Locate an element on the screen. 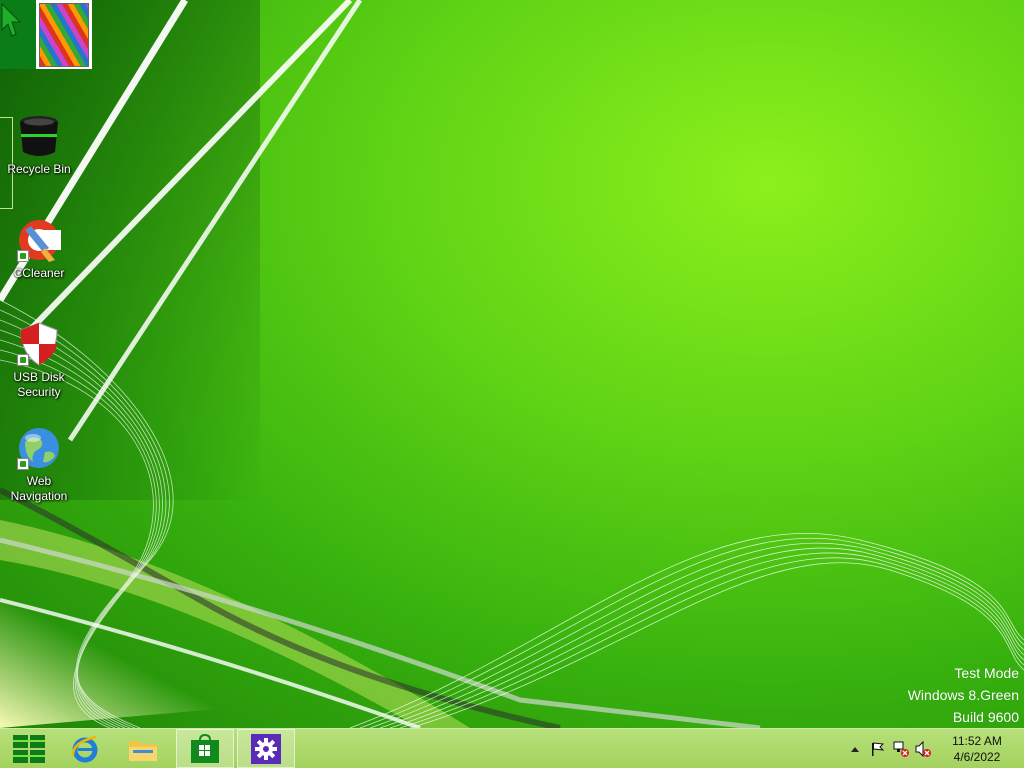 This screenshot has height=768, width=1024. watermark-line-build: Build 9600 is located at coordinates (985, 717).